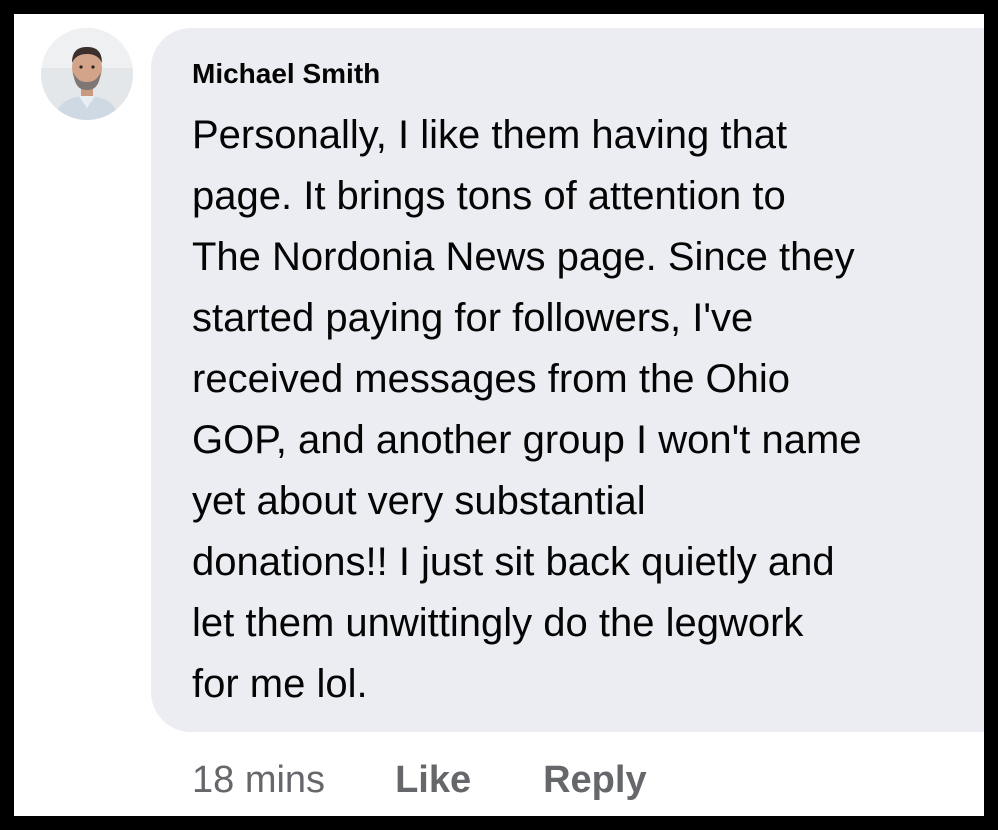 This screenshot has height=830, width=998. Describe the element at coordinates (419, 501) in the screenshot. I see `comment-text-line: yet about very substantial` at that location.